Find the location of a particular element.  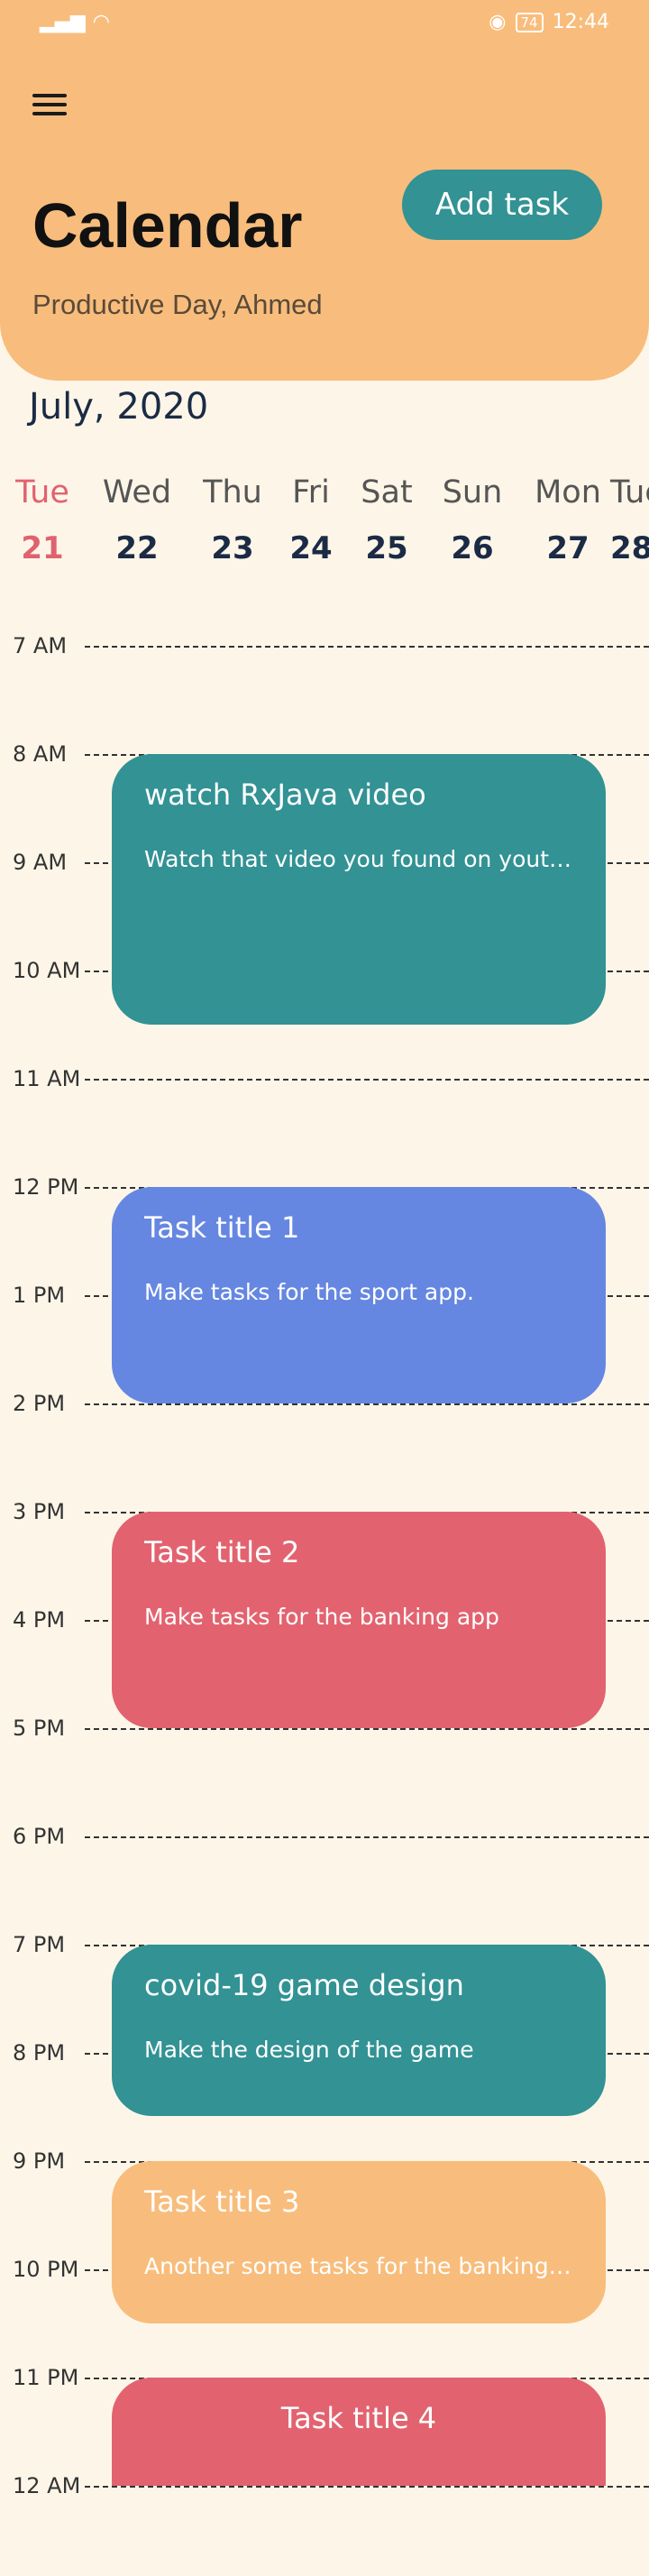

status-left: ▂▄▆ ◠ is located at coordinates (75, 22).